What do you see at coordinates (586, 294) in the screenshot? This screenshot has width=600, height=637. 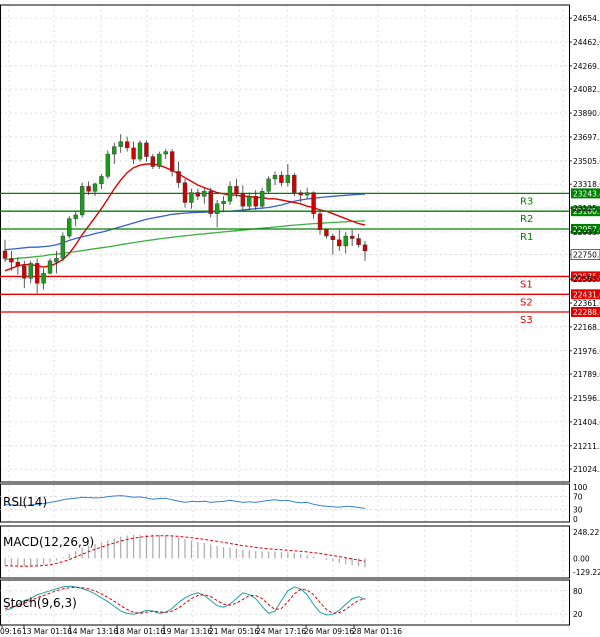 I see `level-price-label-s2: 22431.0` at bounding box center [586, 294].